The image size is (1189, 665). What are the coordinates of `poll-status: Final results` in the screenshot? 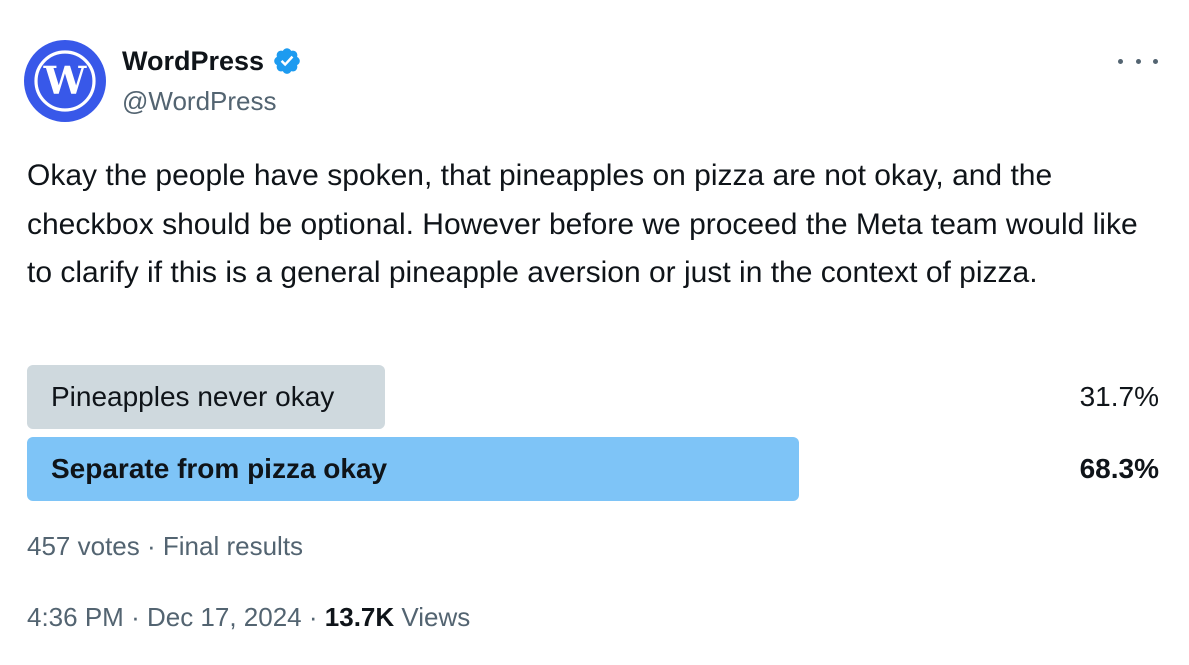 It's located at (233, 546).